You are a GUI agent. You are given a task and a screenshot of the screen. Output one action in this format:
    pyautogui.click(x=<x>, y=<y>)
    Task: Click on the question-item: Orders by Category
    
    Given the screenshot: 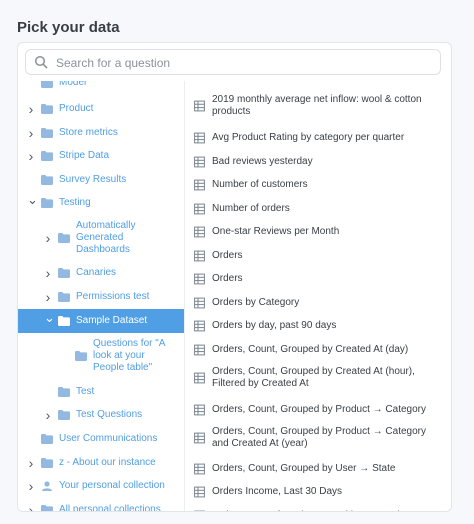 What is the action you would take?
    pyautogui.click(x=317, y=303)
    